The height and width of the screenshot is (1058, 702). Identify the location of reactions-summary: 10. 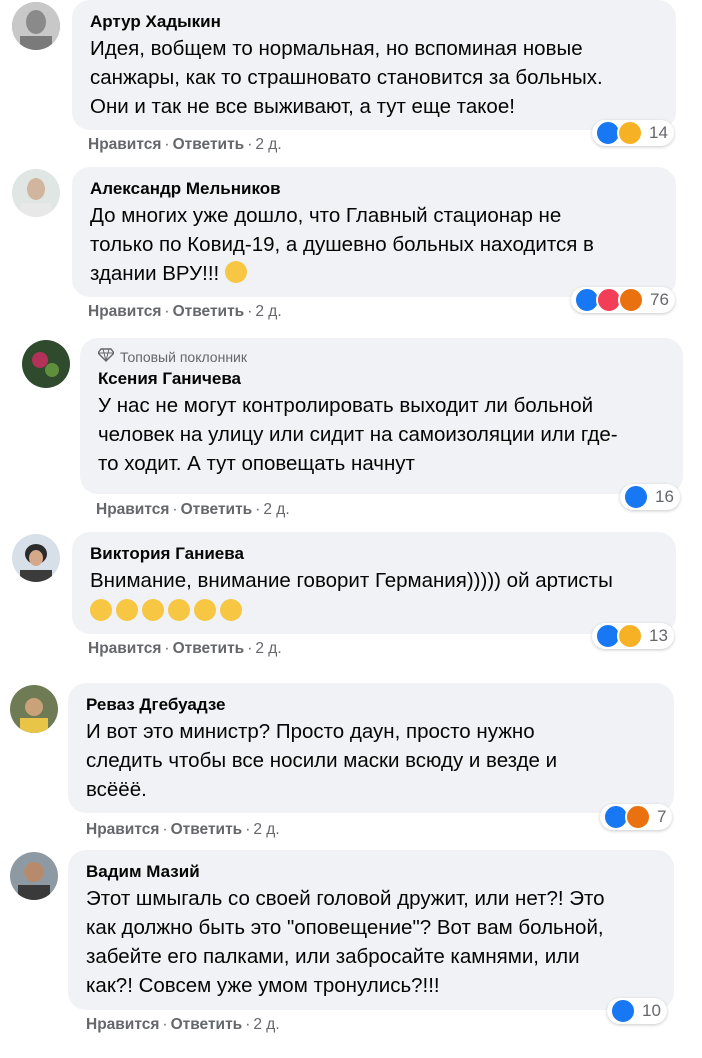
(637, 1011).